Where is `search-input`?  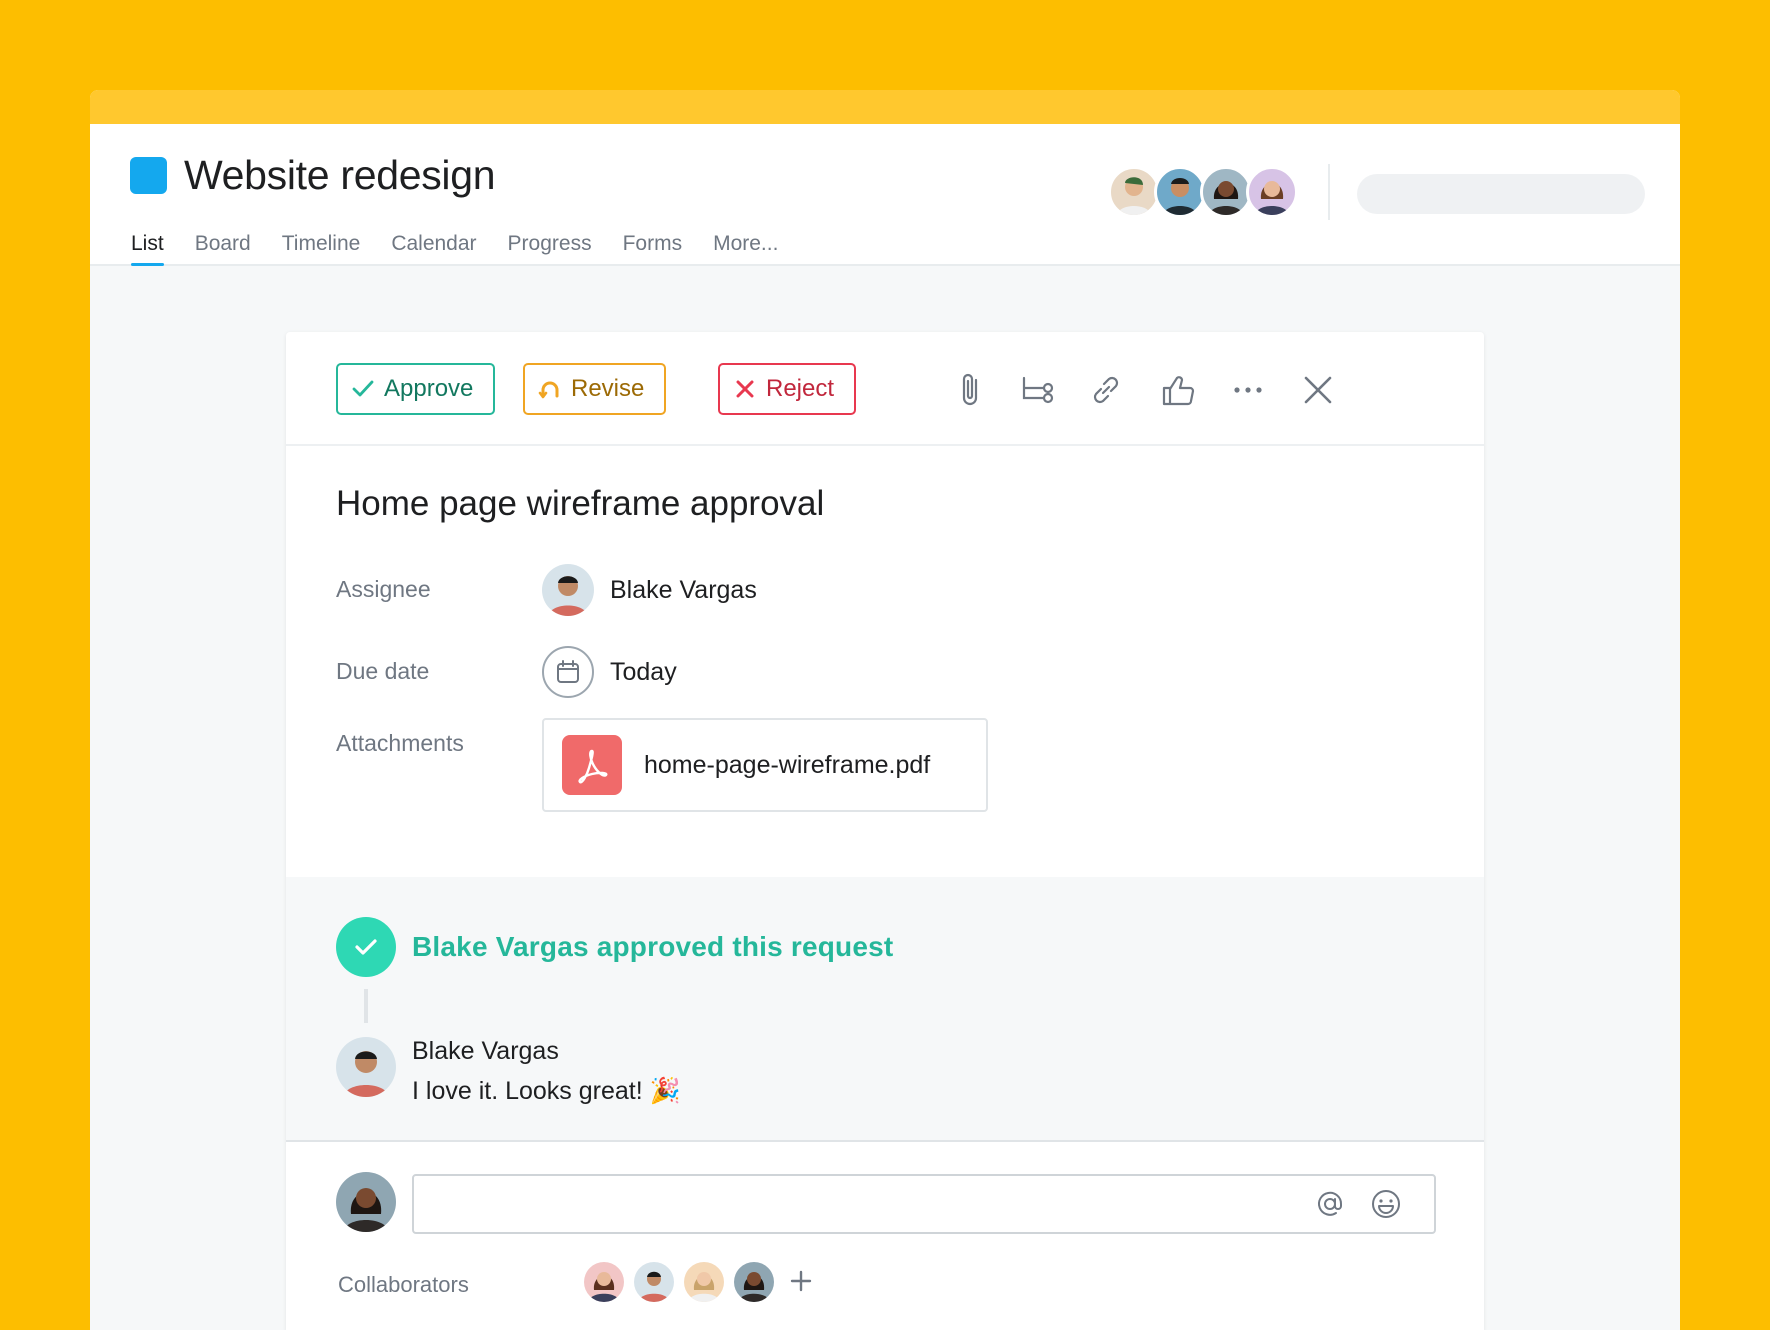
search-input is located at coordinates (1501, 194).